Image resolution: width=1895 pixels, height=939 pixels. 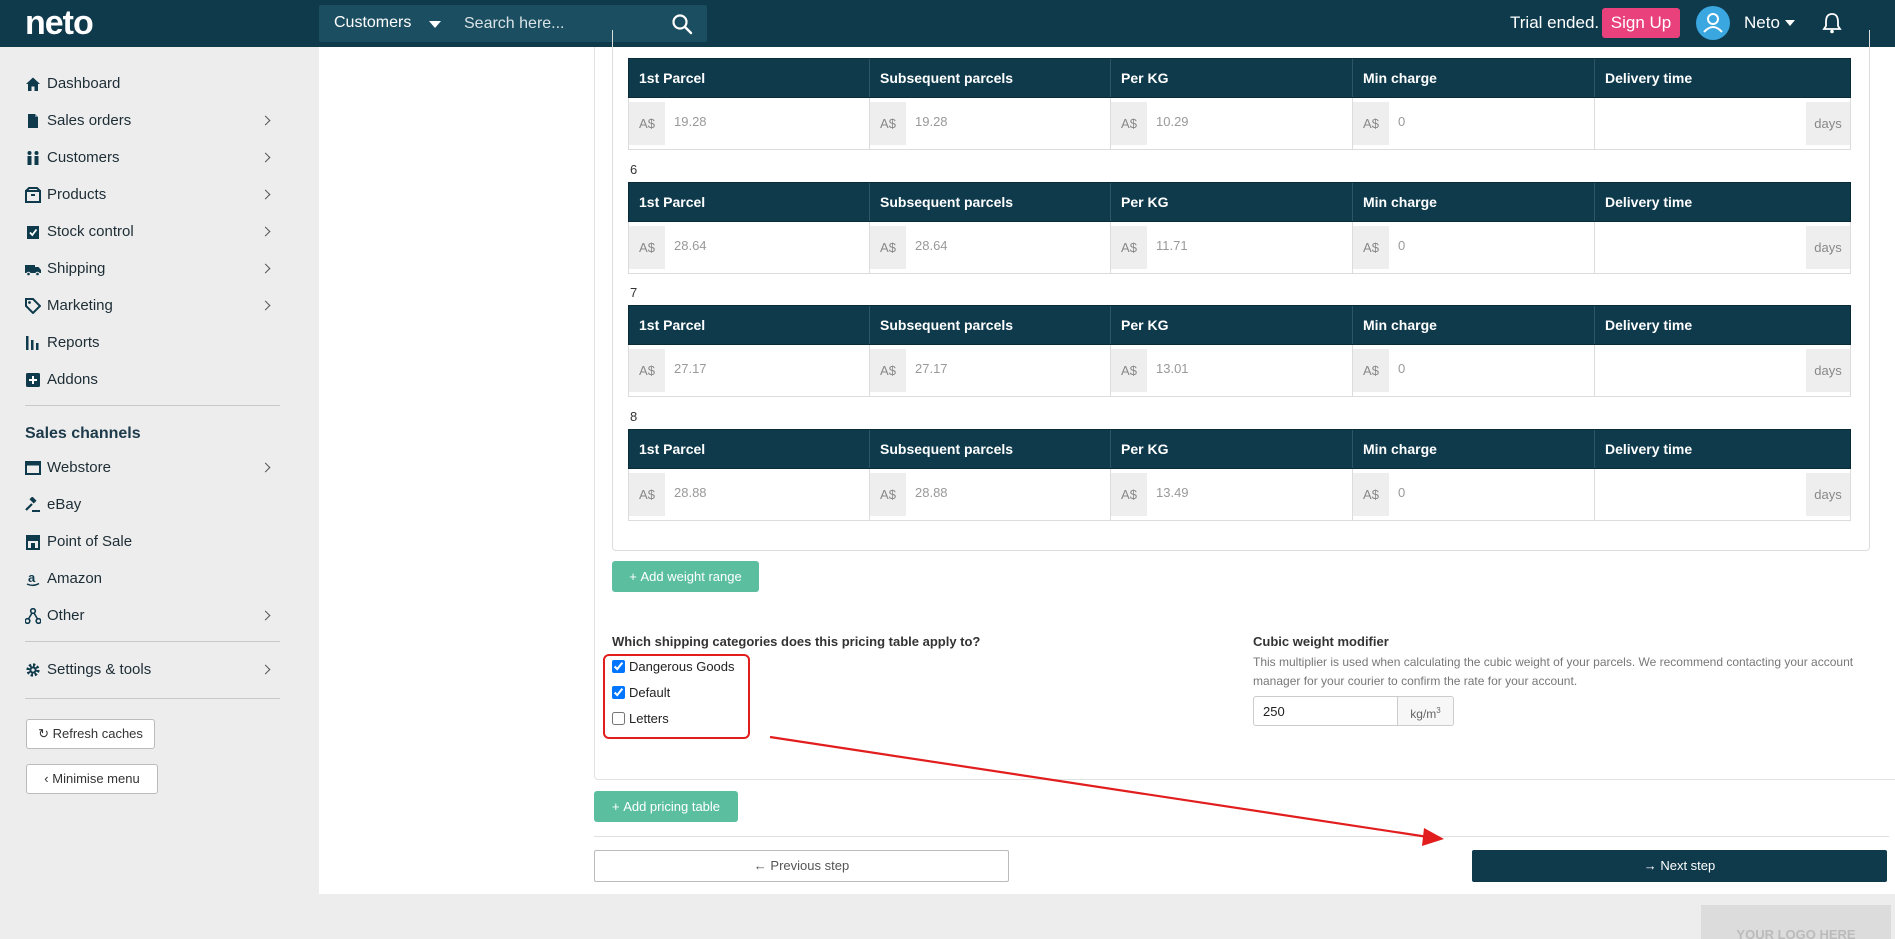 I want to click on subsequent-parcels-field: A$ 28.64, so click(x=990, y=247).